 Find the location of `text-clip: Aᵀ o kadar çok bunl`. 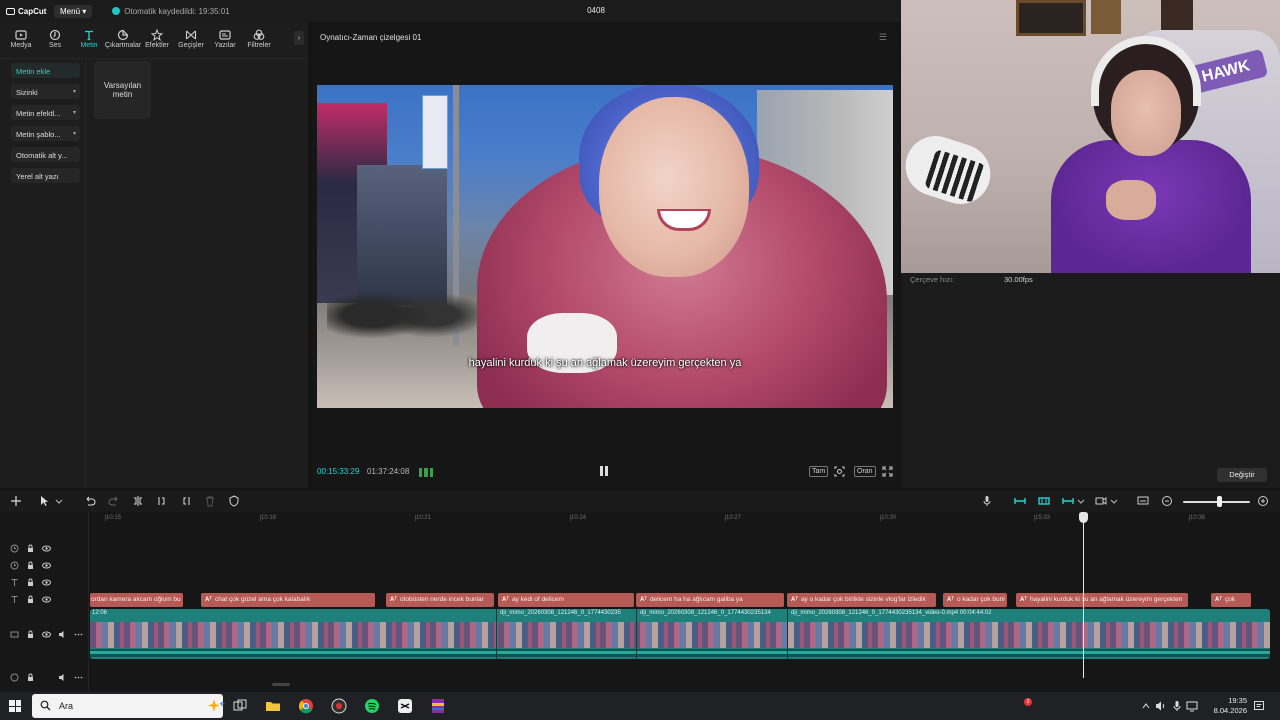

text-clip: Aᵀ o kadar çok bunl is located at coordinates (975, 600).